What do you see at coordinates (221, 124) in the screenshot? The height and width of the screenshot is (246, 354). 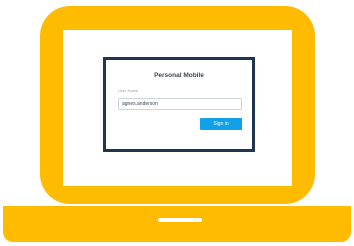 I see `sign-in-button: Sign in` at bounding box center [221, 124].